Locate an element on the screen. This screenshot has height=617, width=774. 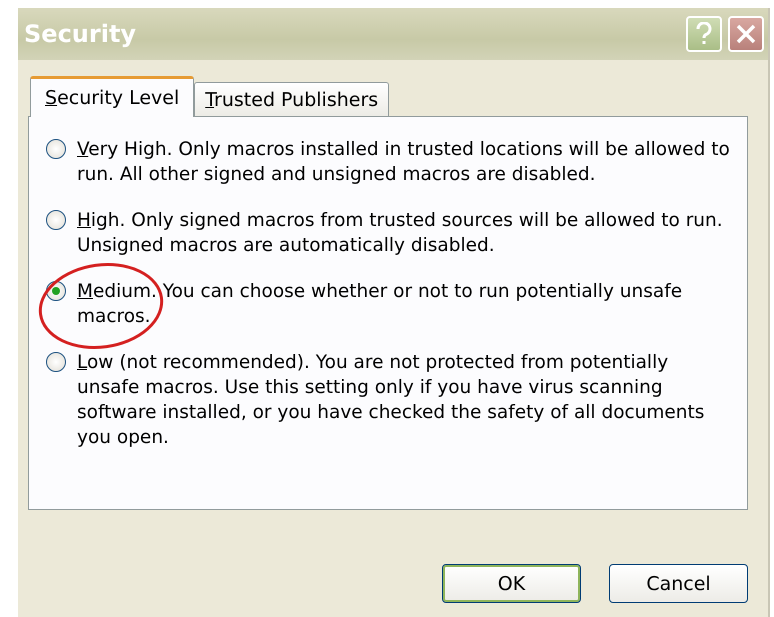
help-icon is located at coordinates (704, 34).